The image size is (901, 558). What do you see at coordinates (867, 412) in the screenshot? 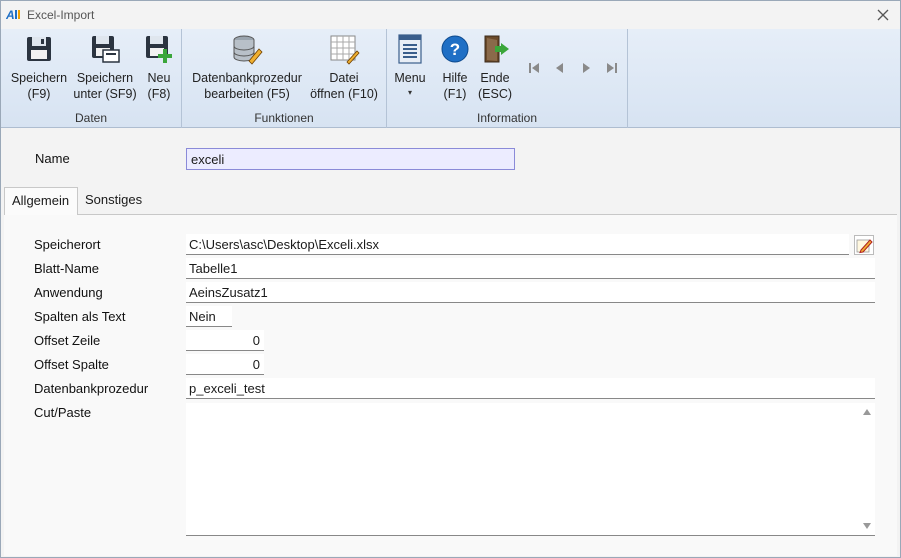
I see `scroll-up-icon` at bounding box center [867, 412].